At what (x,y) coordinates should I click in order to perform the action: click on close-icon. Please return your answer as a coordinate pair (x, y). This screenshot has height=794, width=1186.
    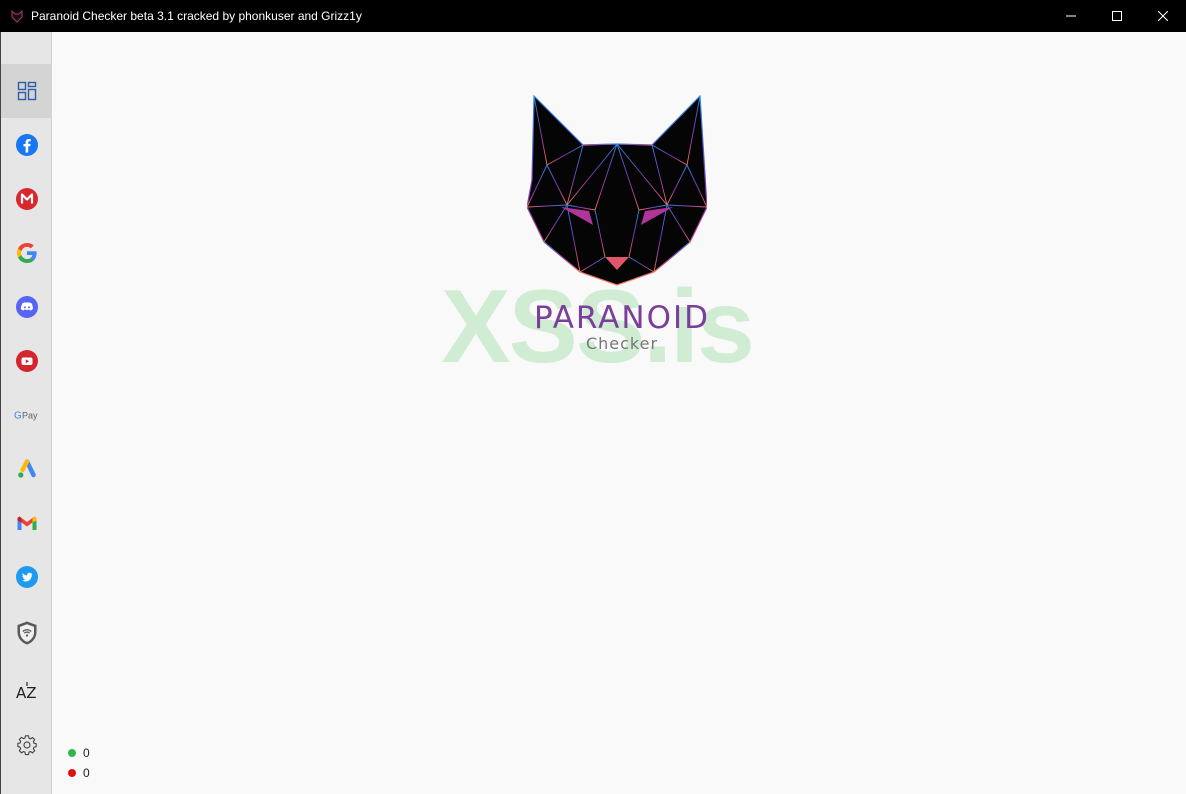
    Looking at the image, I should click on (1163, 16).